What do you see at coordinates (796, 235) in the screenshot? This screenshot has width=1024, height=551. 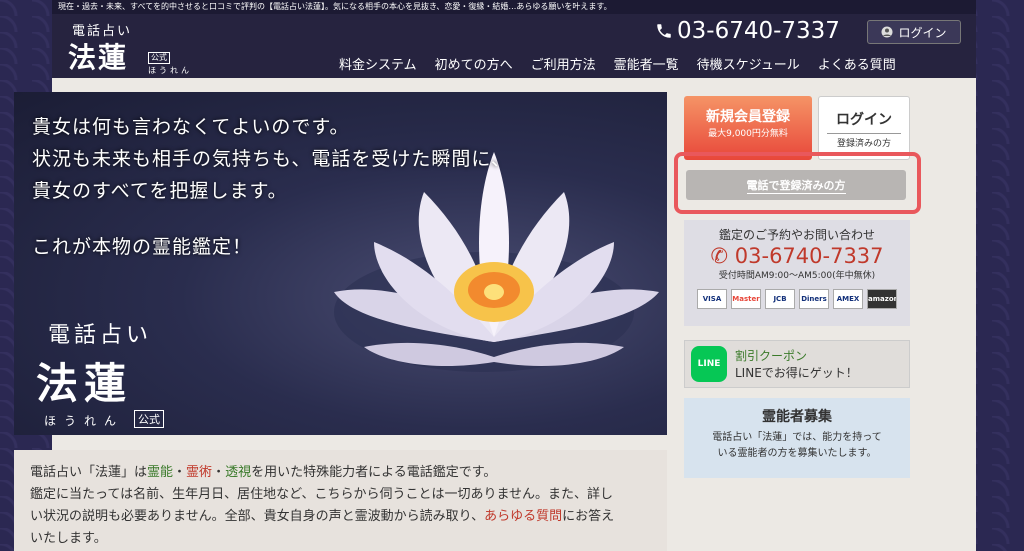 I see `contact-title: 鑑定のご予約やお問い合わせ` at bounding box center [796, 235].